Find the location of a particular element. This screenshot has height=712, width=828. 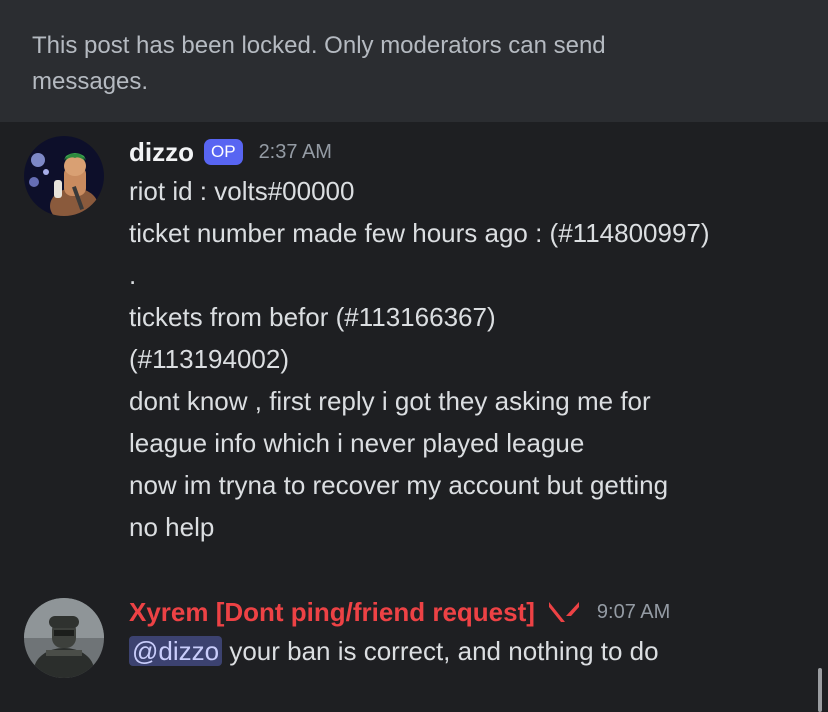

message-header: Xyrem [Dont ping/friend request] 9:07 AM is located at coordinates (468, 612).